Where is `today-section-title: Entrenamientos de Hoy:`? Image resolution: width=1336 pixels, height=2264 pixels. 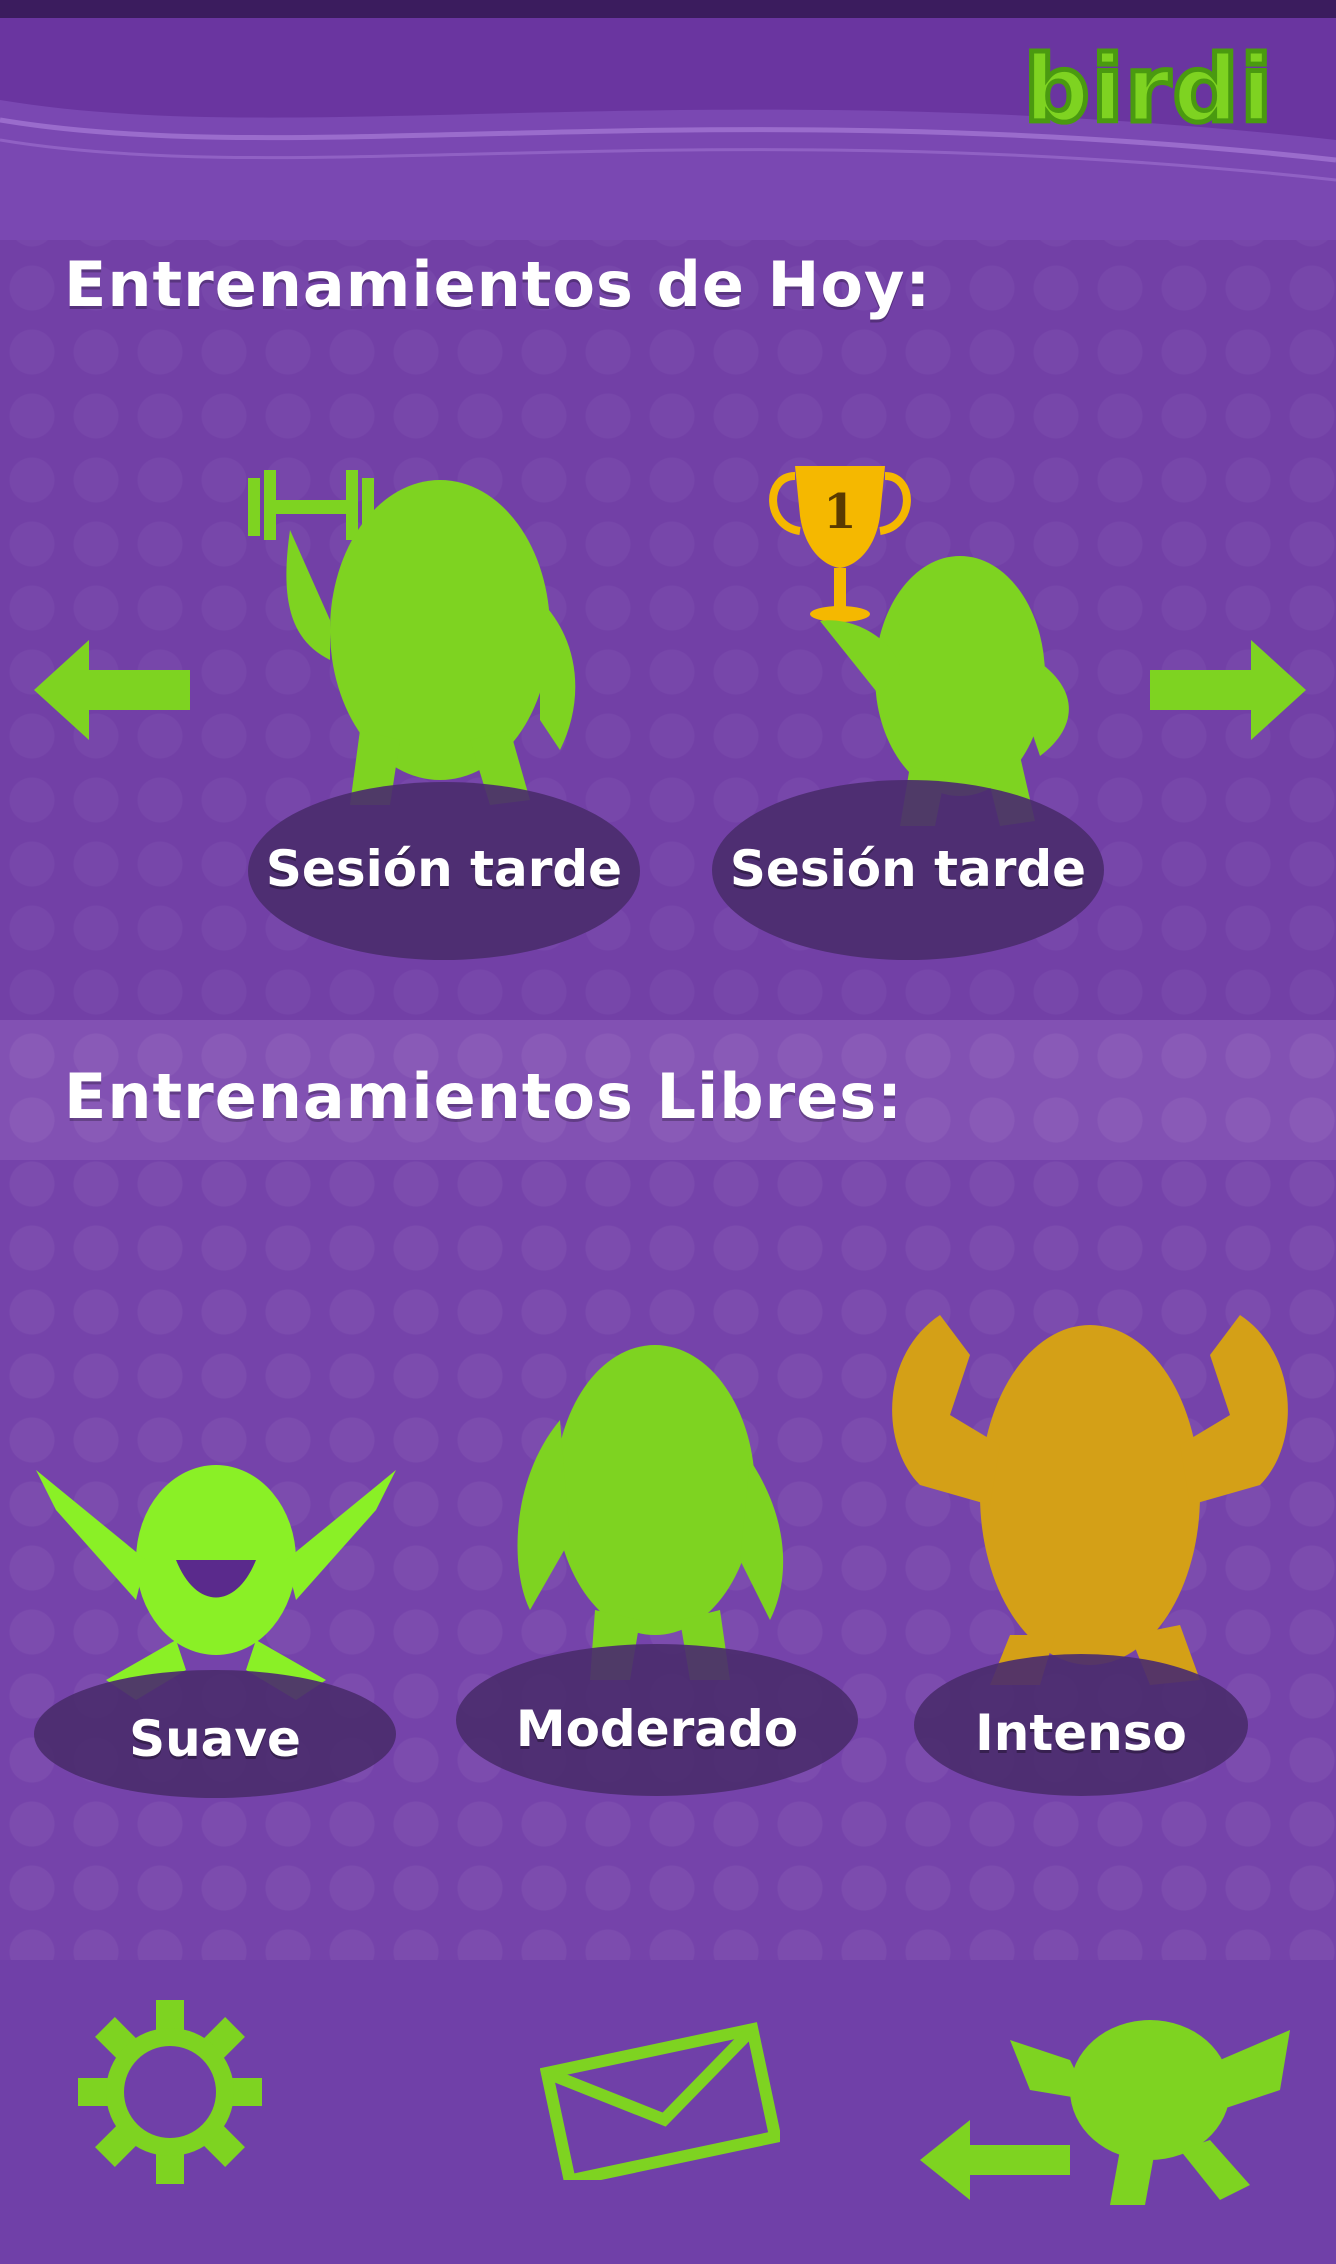 today-section-title: Entrenamientos de Hoy: is located at coordinates (498, 284).